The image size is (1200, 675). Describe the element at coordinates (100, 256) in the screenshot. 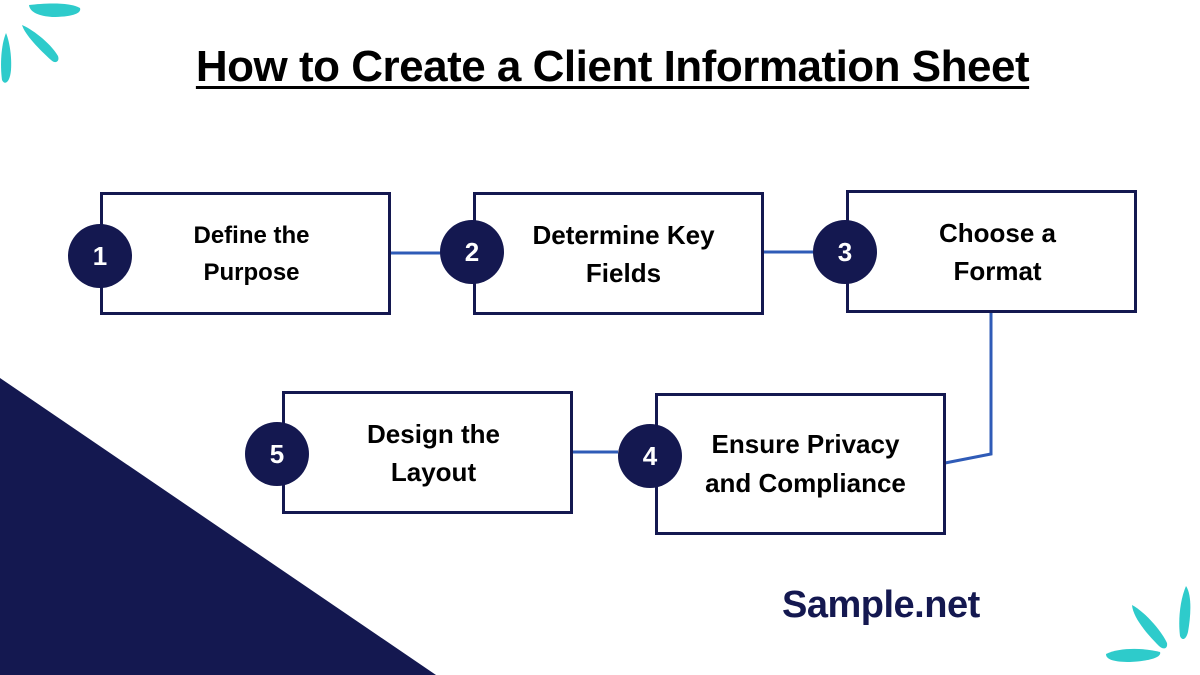

I see `step-number-badge-1: 1` at that location.